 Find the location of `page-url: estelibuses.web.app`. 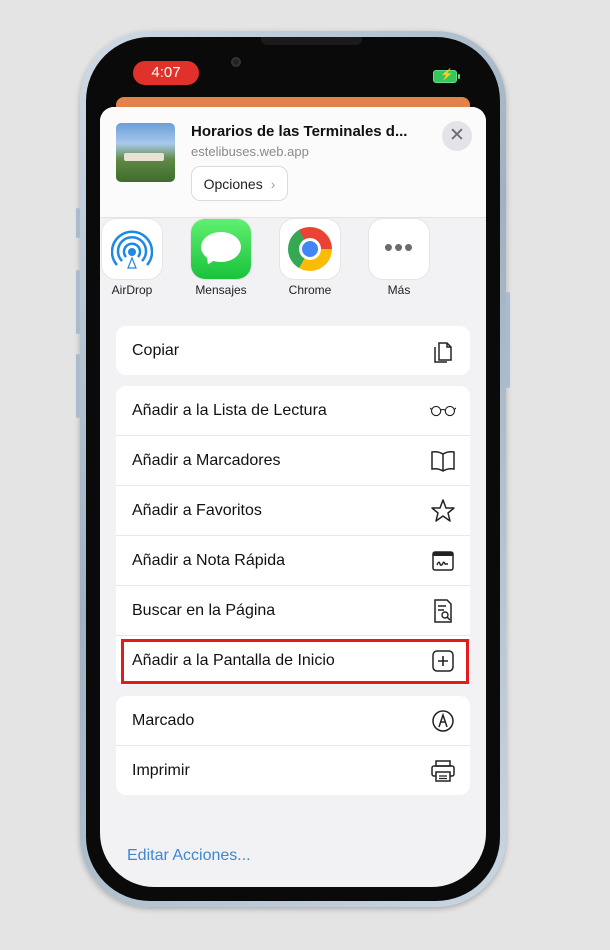

page-url: estelibuses.web.app is located at coordinates (250, 151).